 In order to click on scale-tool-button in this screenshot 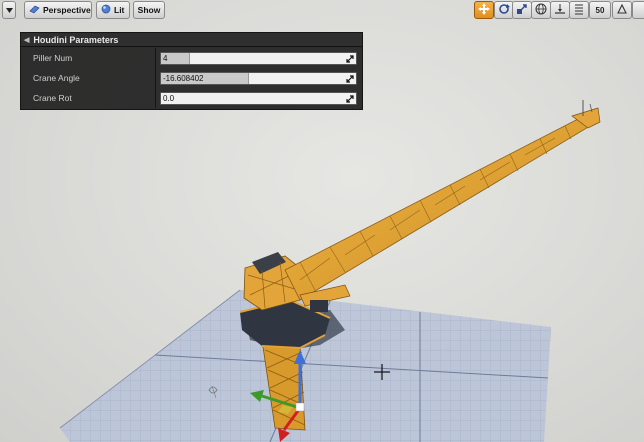, I will do `click(522, 10)`.